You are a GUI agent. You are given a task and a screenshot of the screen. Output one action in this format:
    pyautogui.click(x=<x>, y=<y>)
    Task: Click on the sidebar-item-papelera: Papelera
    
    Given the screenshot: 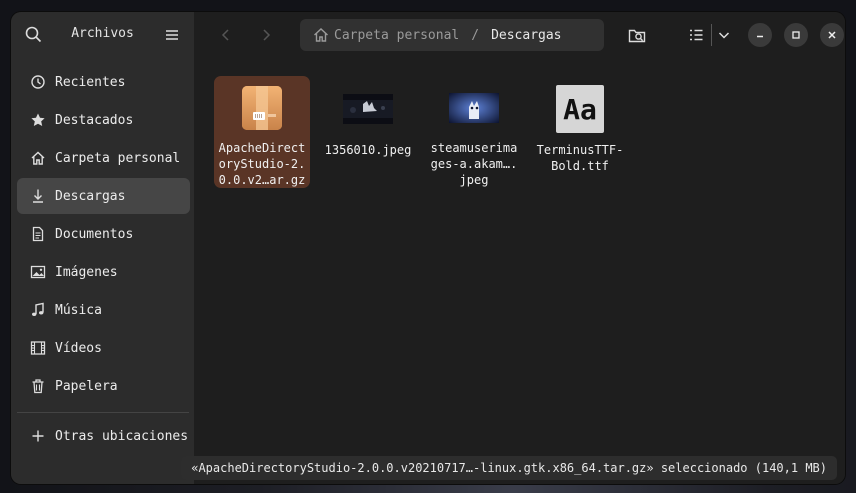 What is the action you would take?
    pyautogui.click(x=103, y=386)
    